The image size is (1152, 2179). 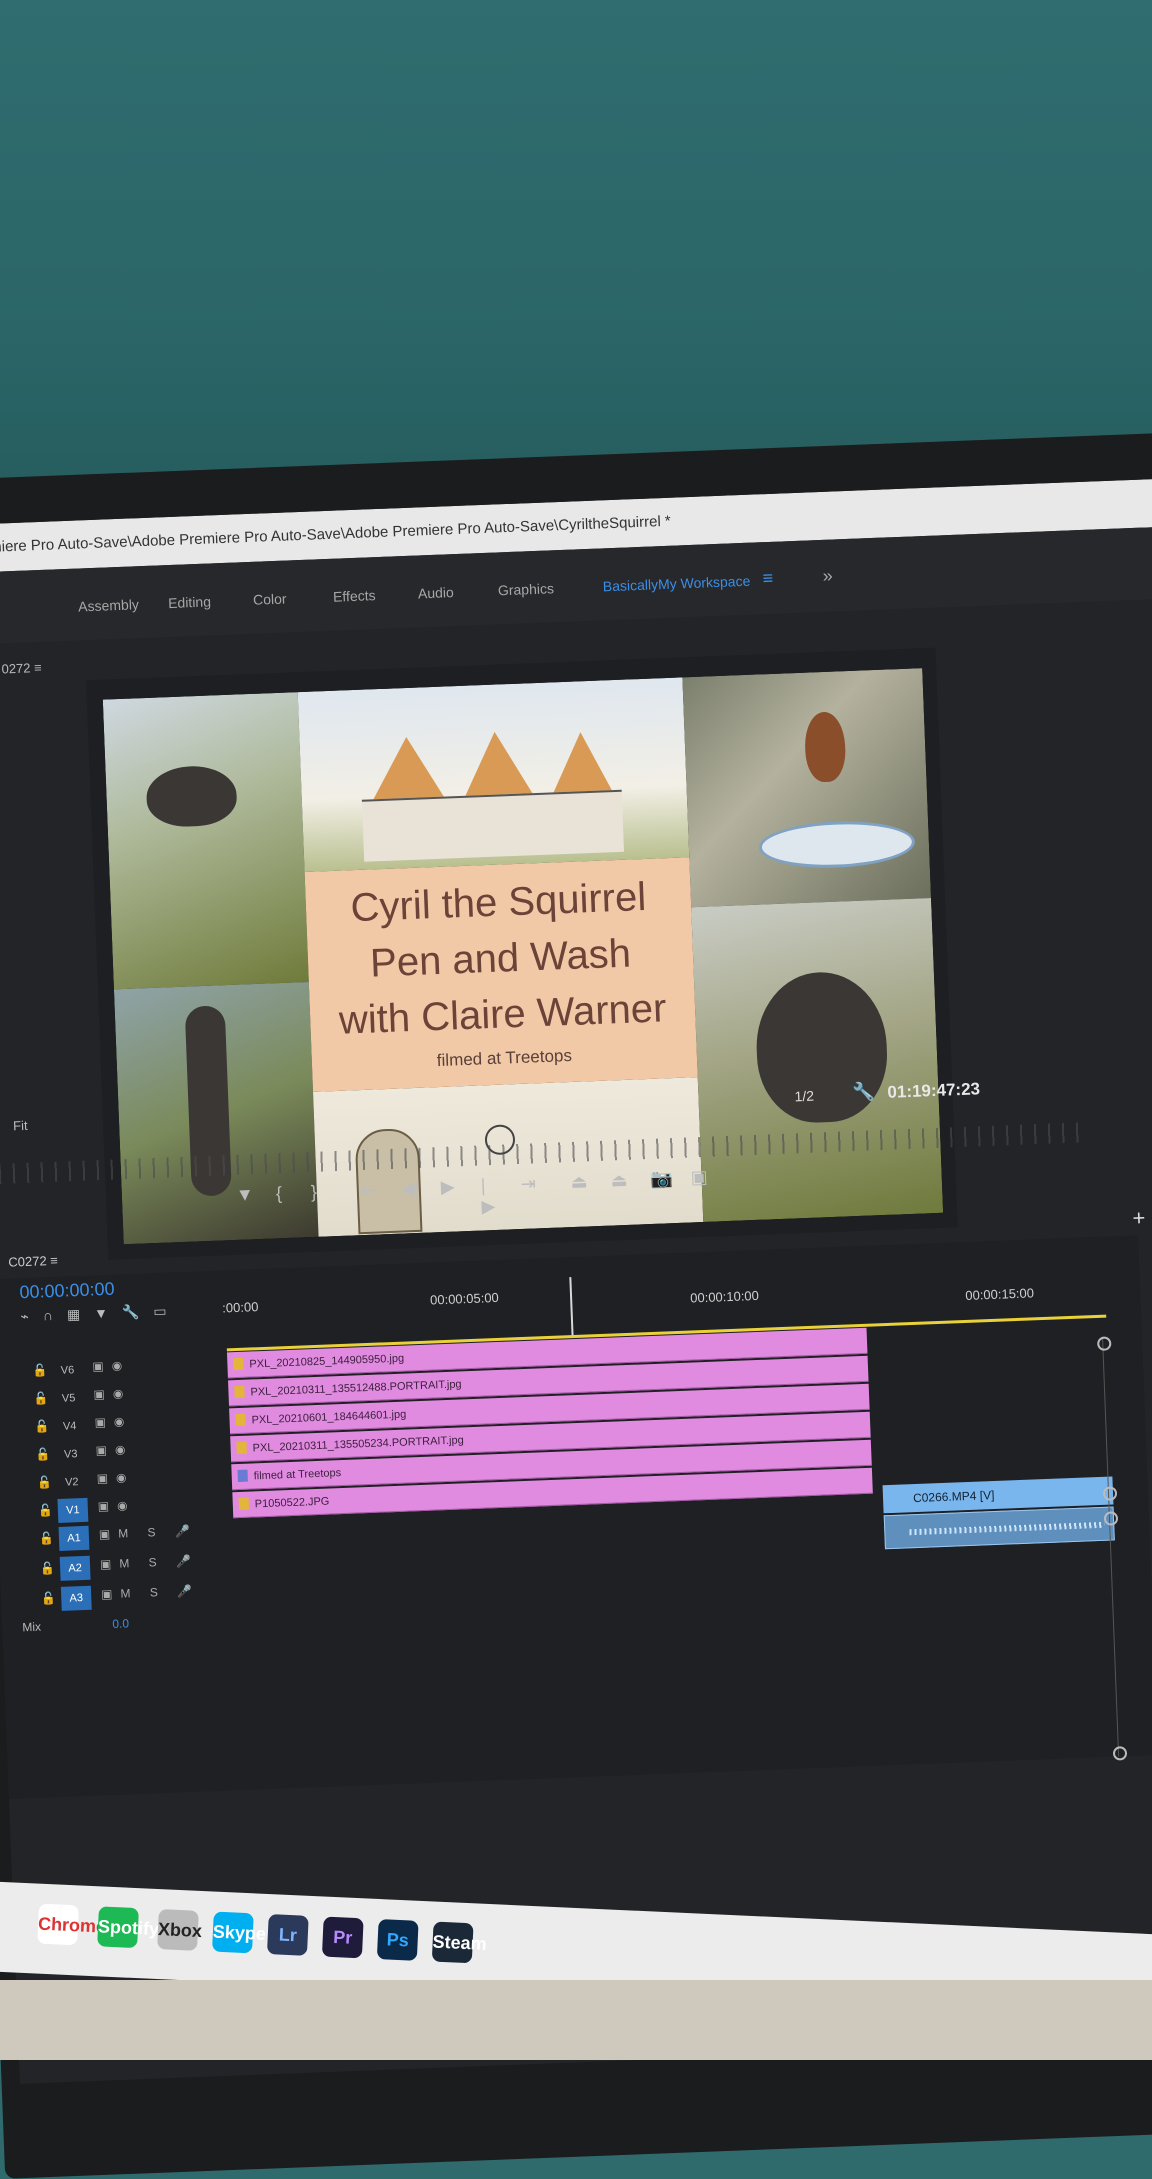 I want to click on snap-icon: ⌁, so click(x=24, y=1316).